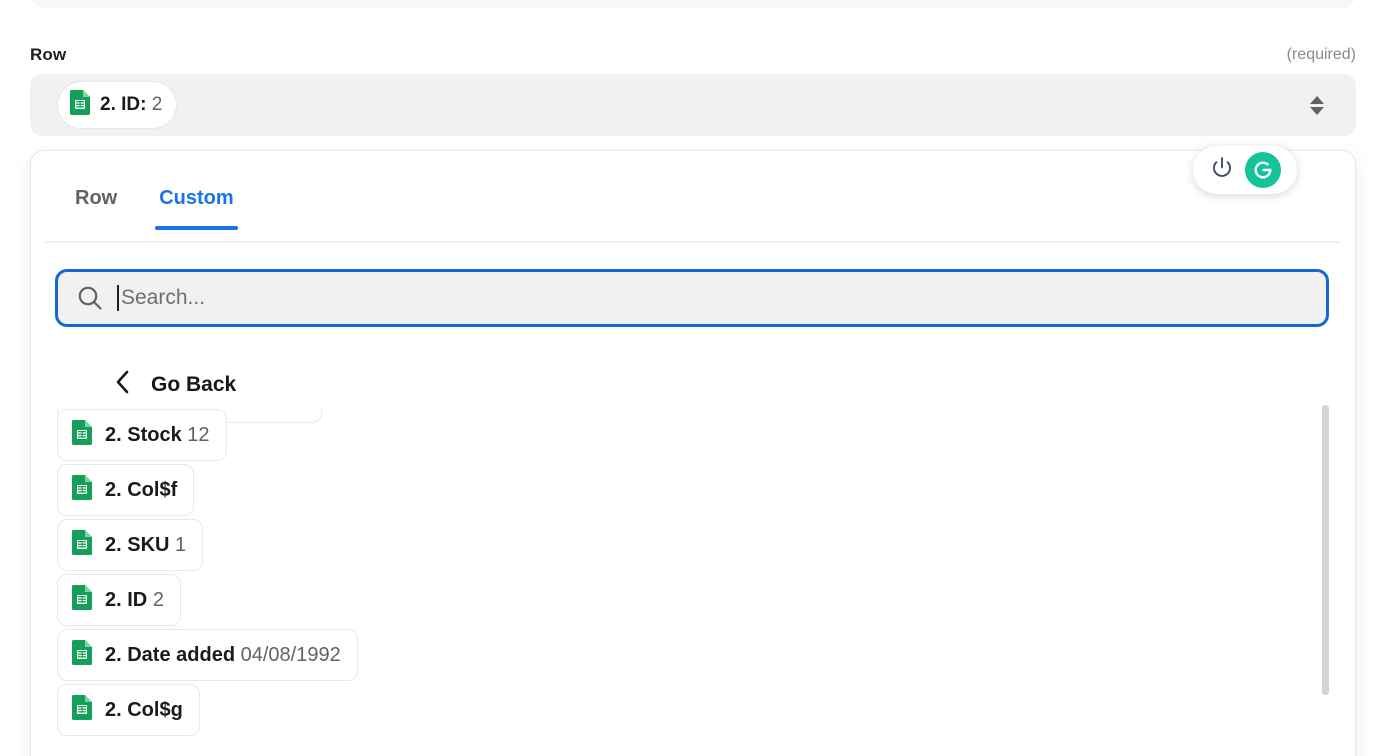 This screenshot has width=1400, height=756. I want to click on list-item-label: 2. Date added 04/08/1992, so click(223, 654).